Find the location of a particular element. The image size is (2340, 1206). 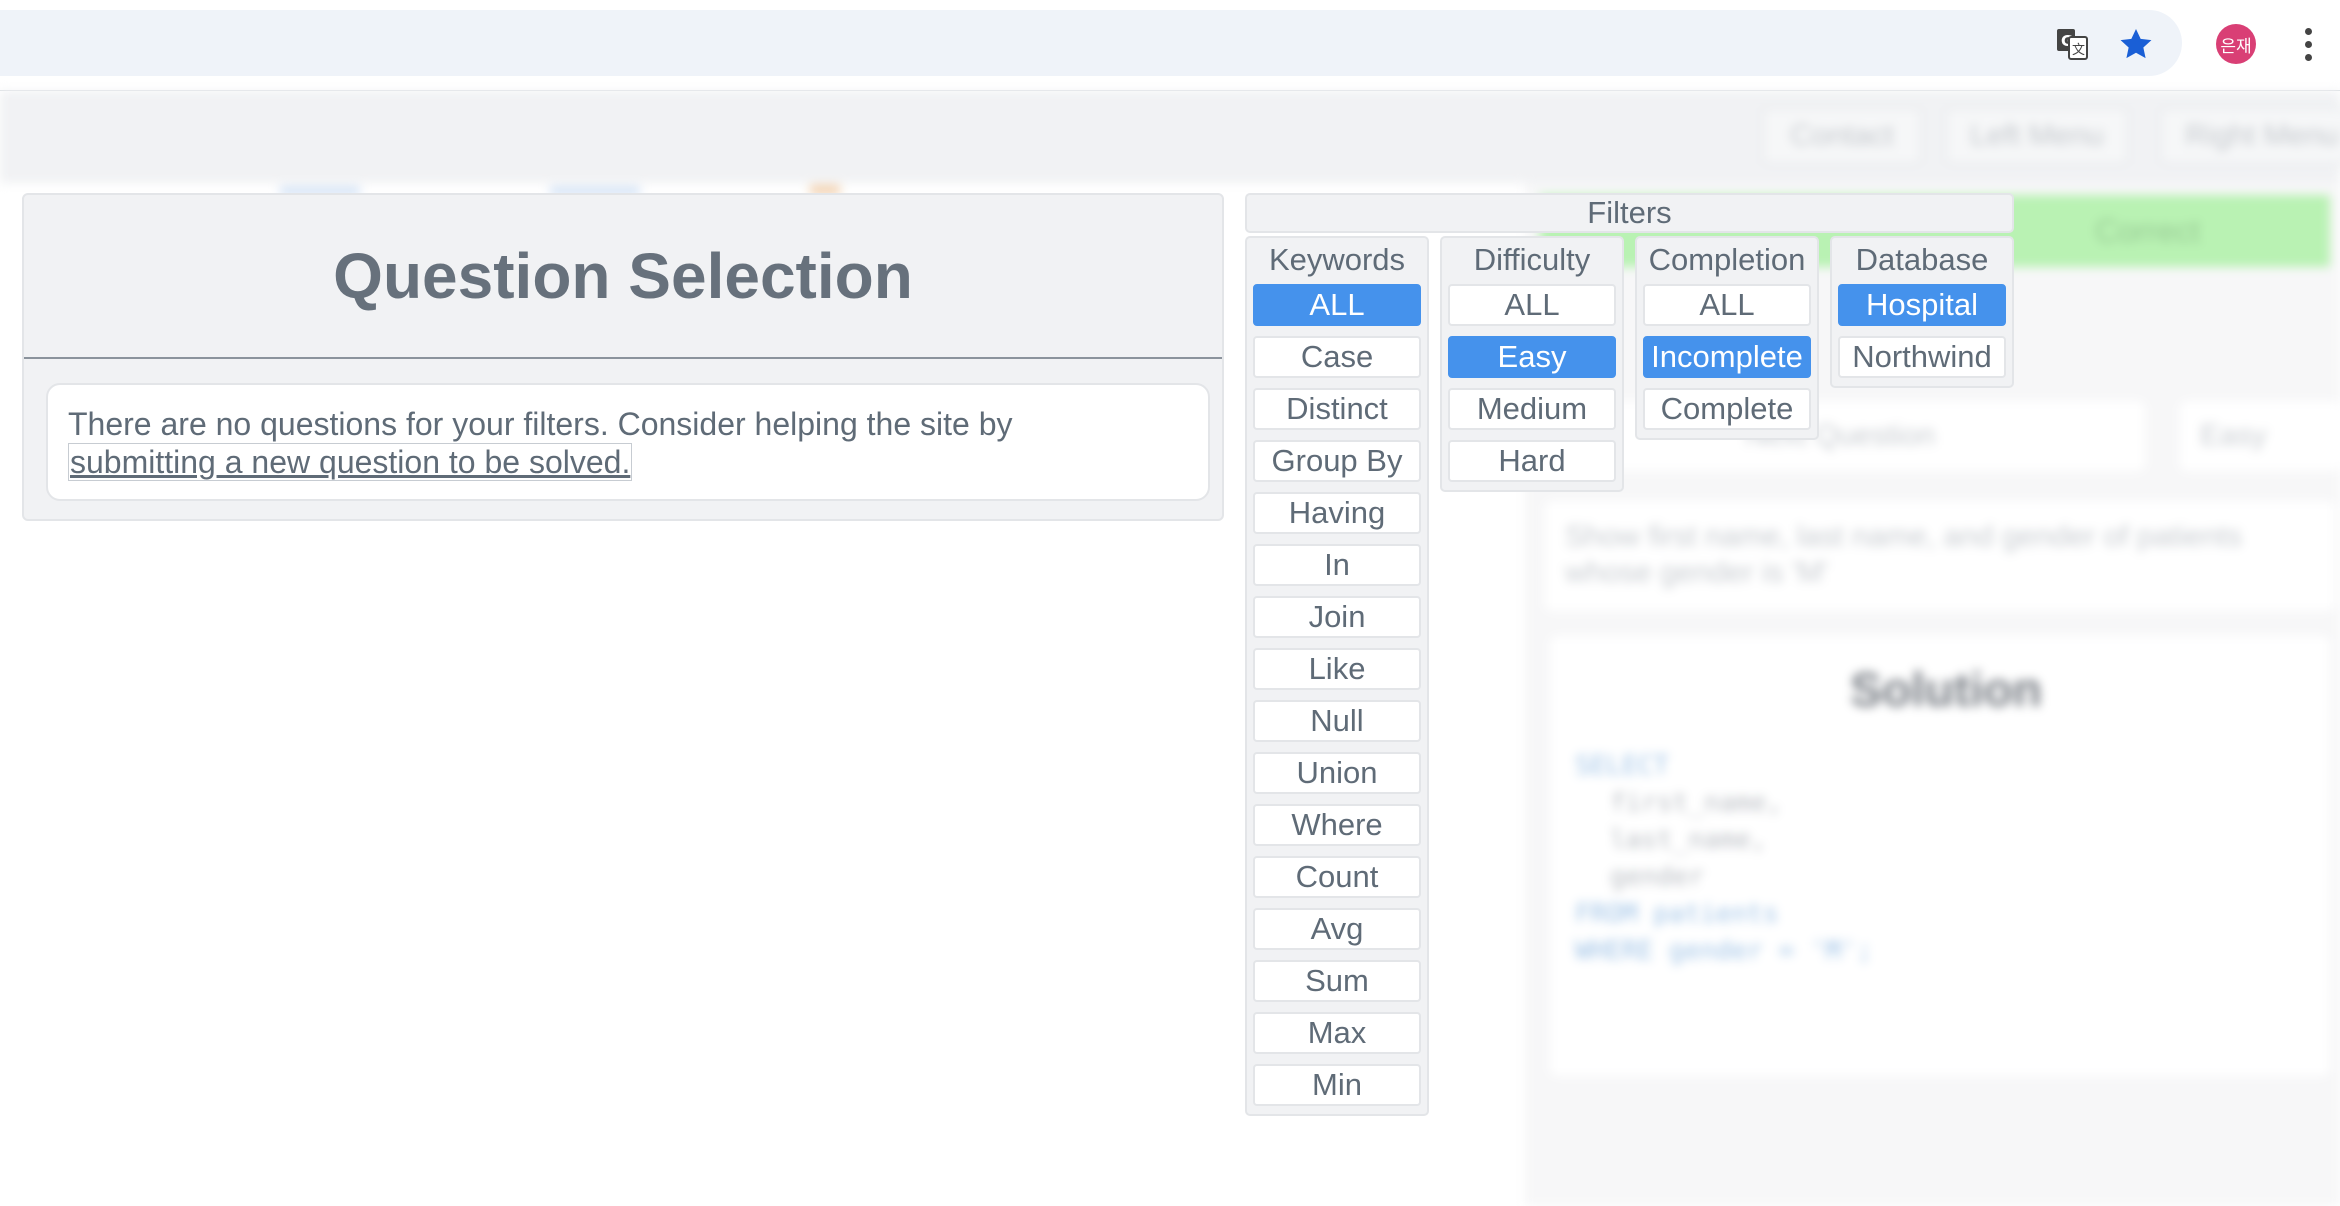

keywords-filter-option-where: Where is located at coordinates (1337, 825).